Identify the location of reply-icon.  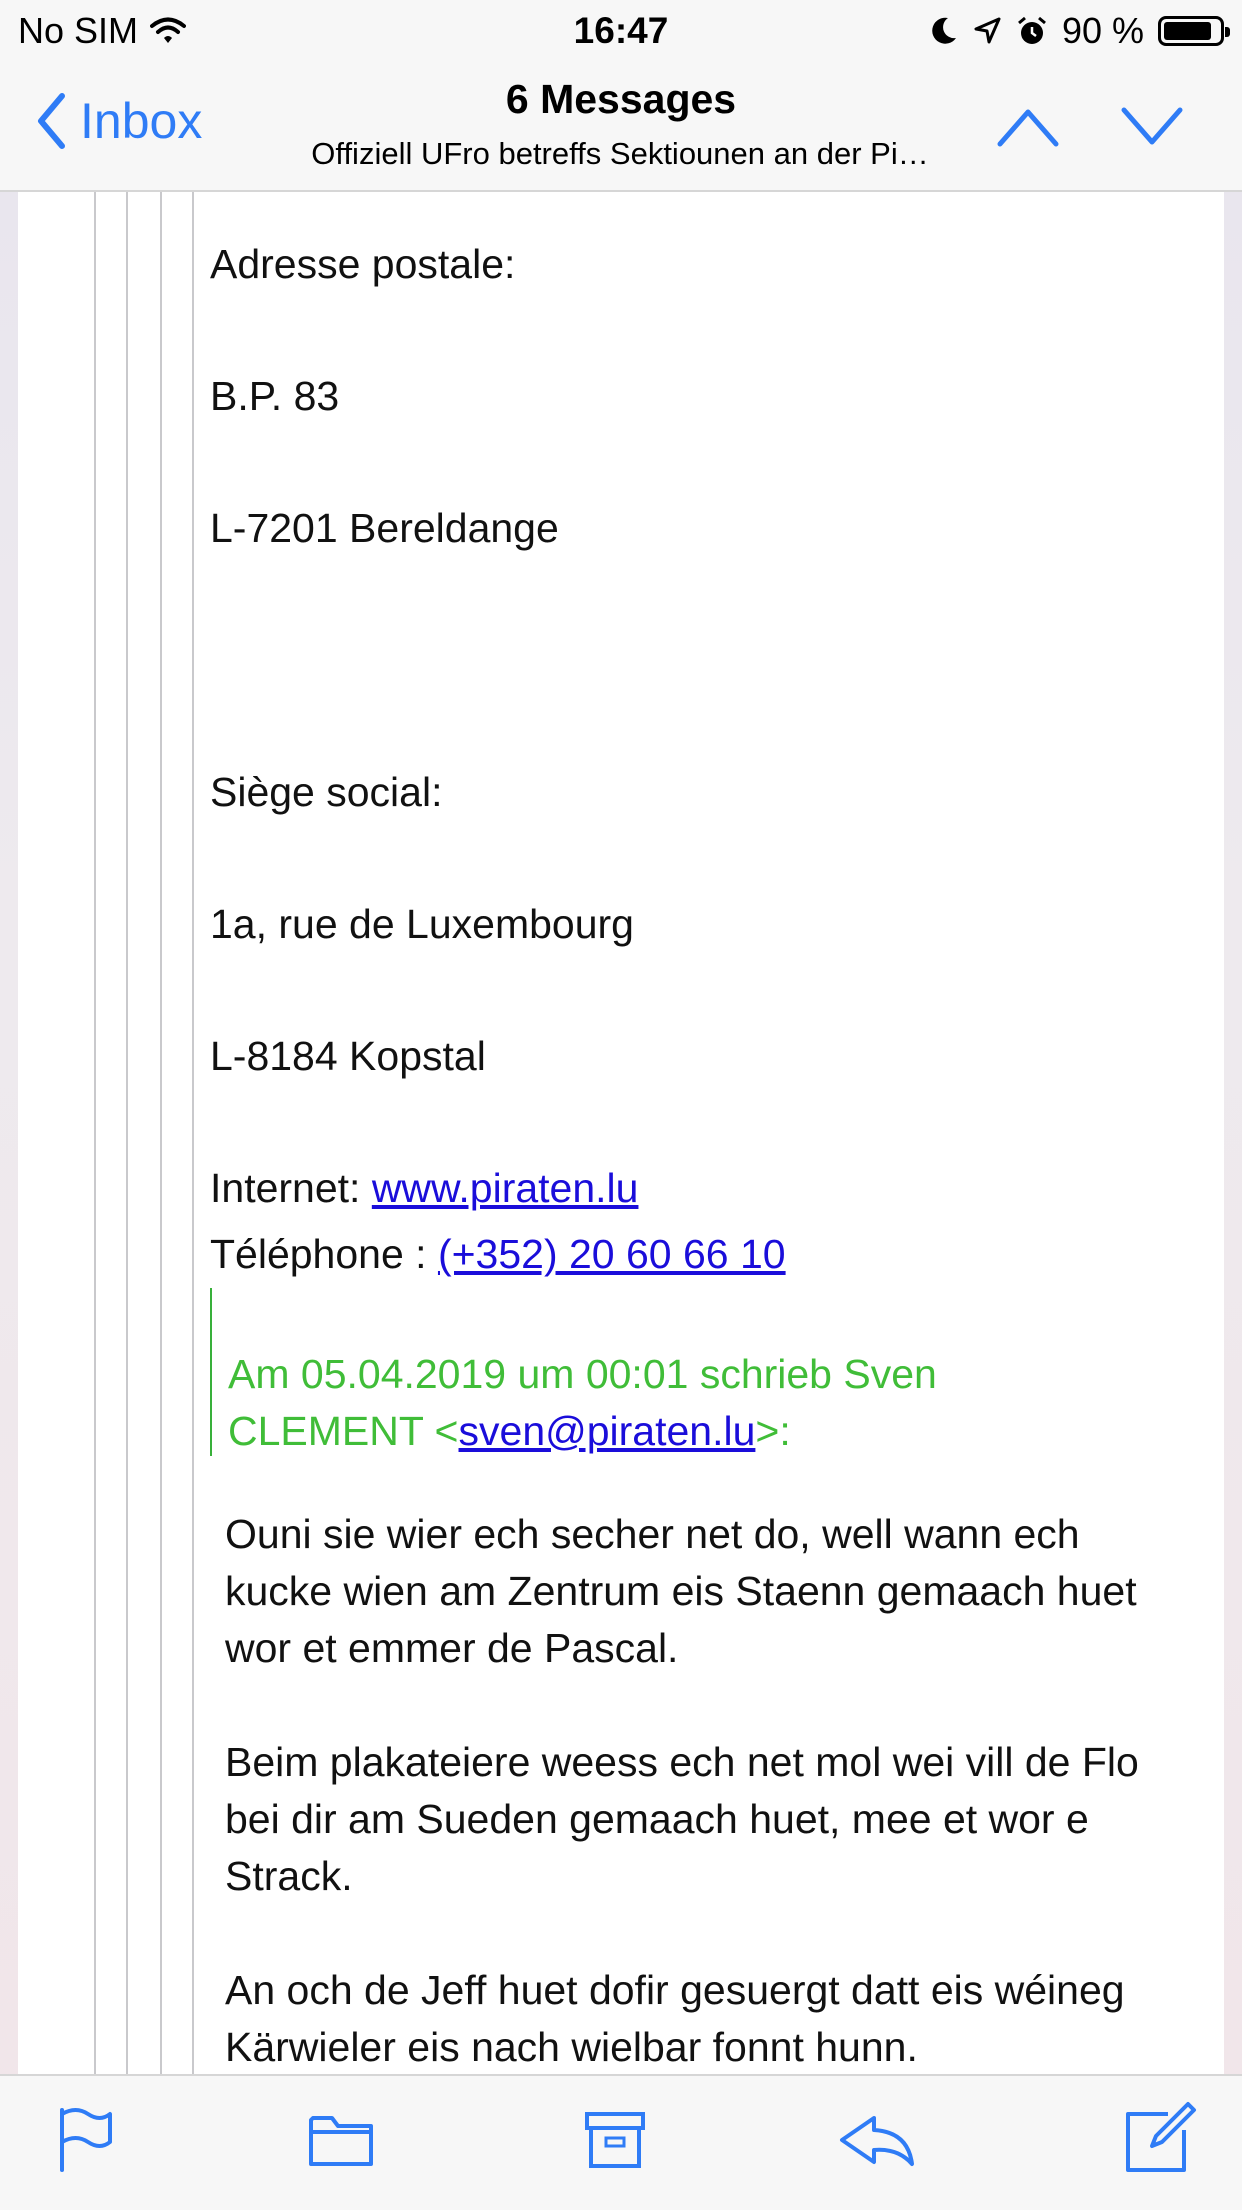
(877, 2141).